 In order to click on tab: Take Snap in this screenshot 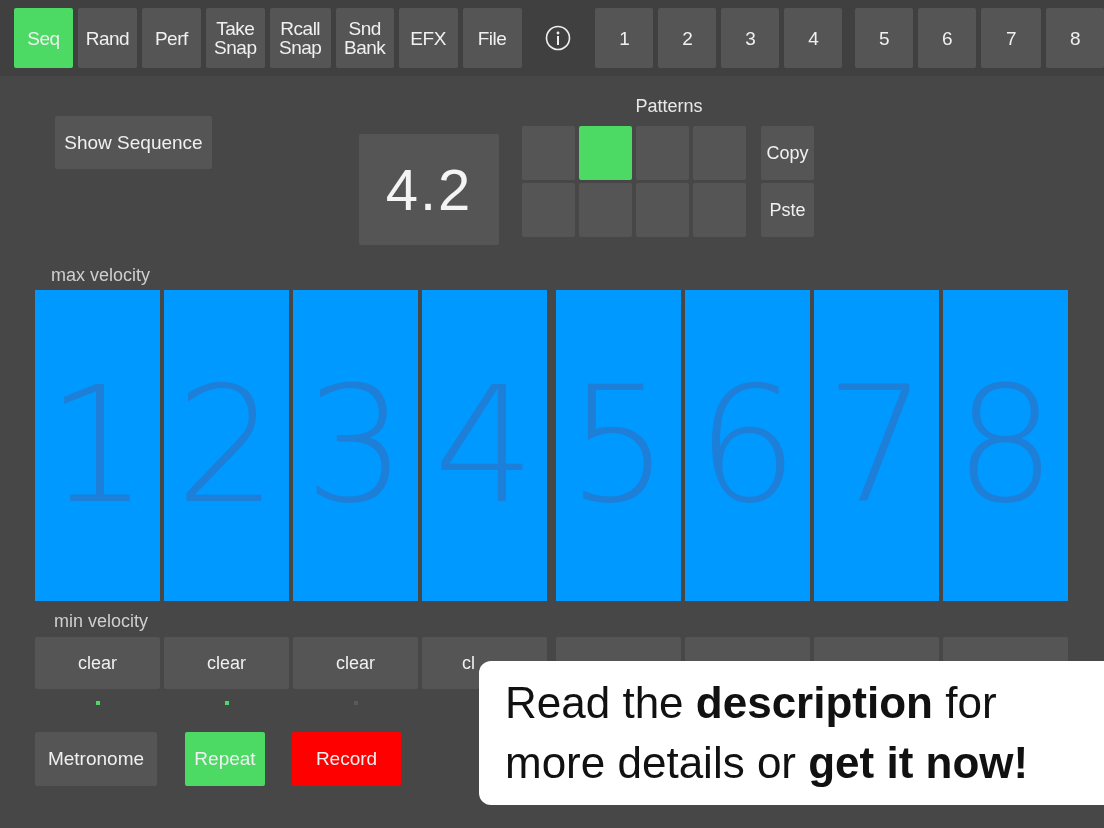, I will do `click(235, 38)`.